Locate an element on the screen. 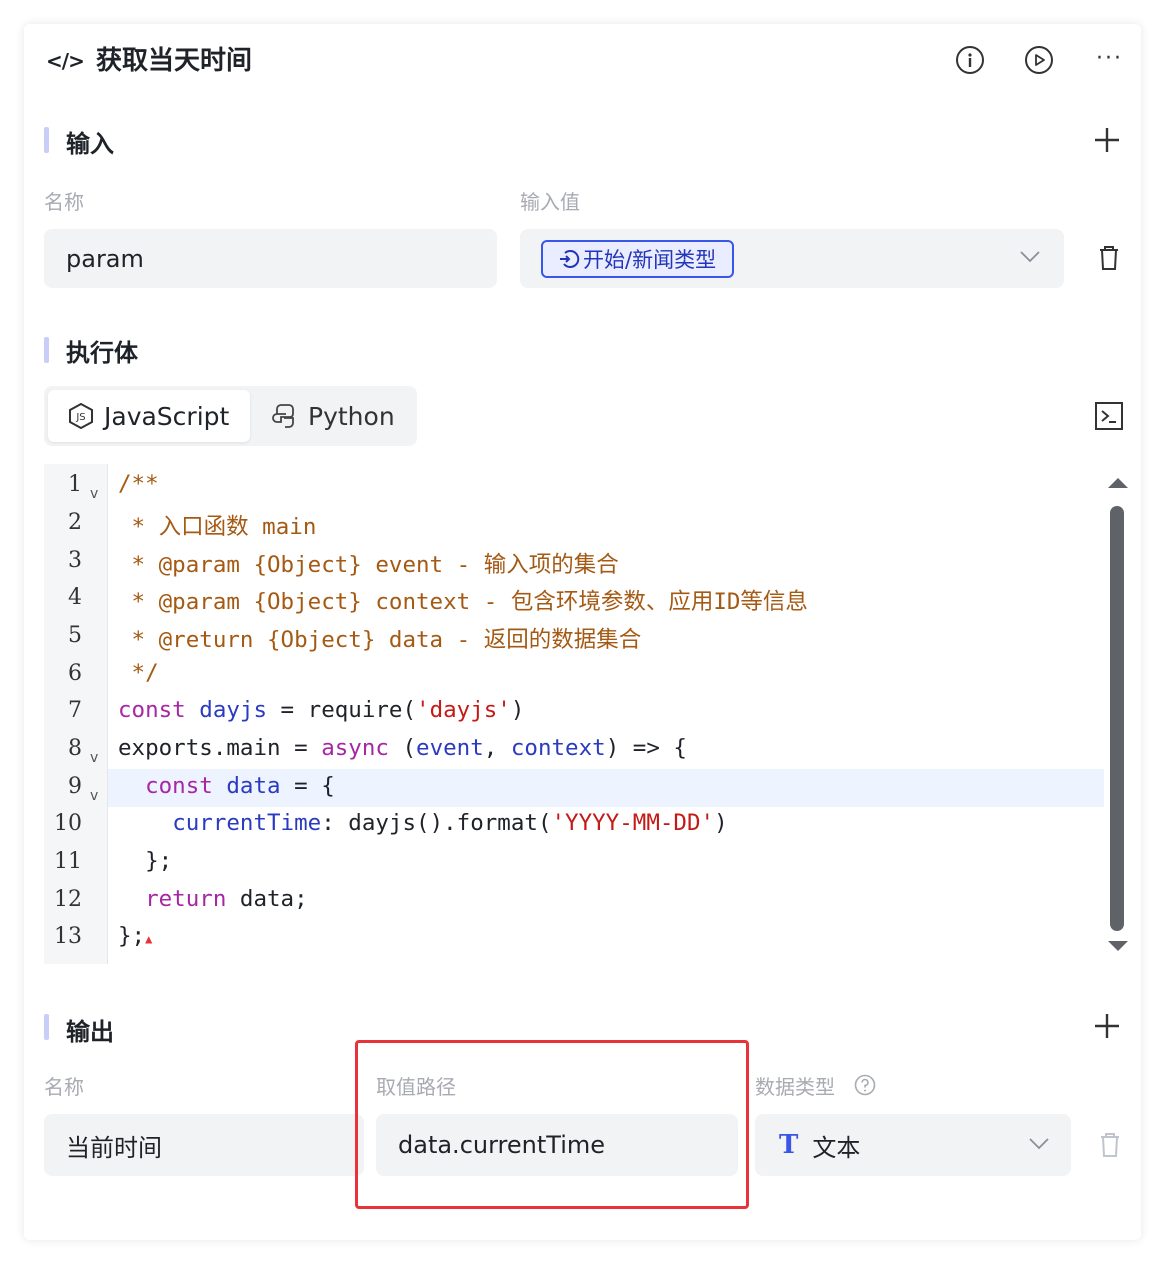  terminal-icon is located at coordinates (1109, 418).